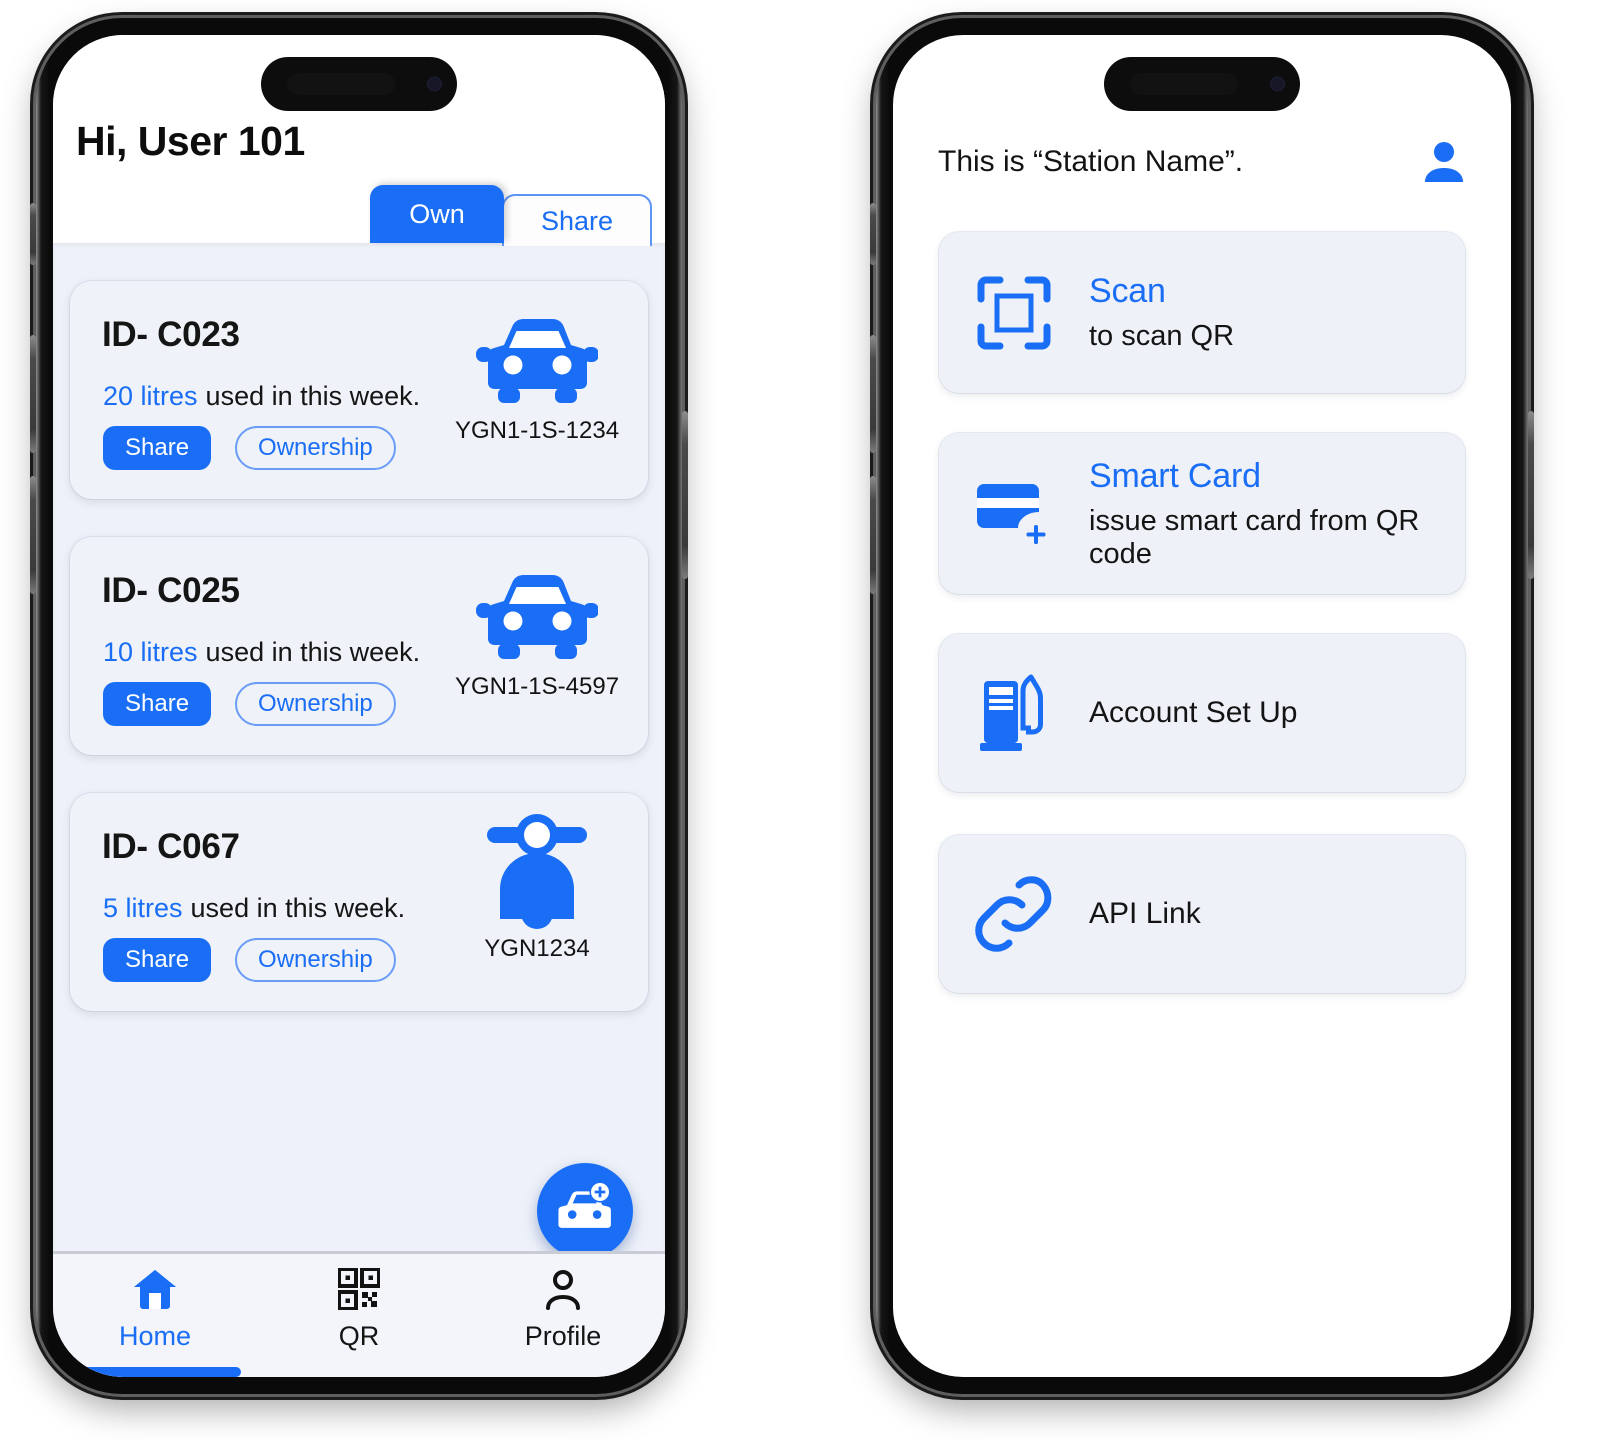 The height and width of the screenshot is (1440, 1620). I want to click on menu-card-text: Smart Card issue smart card from QR code, so click(1277, 514).